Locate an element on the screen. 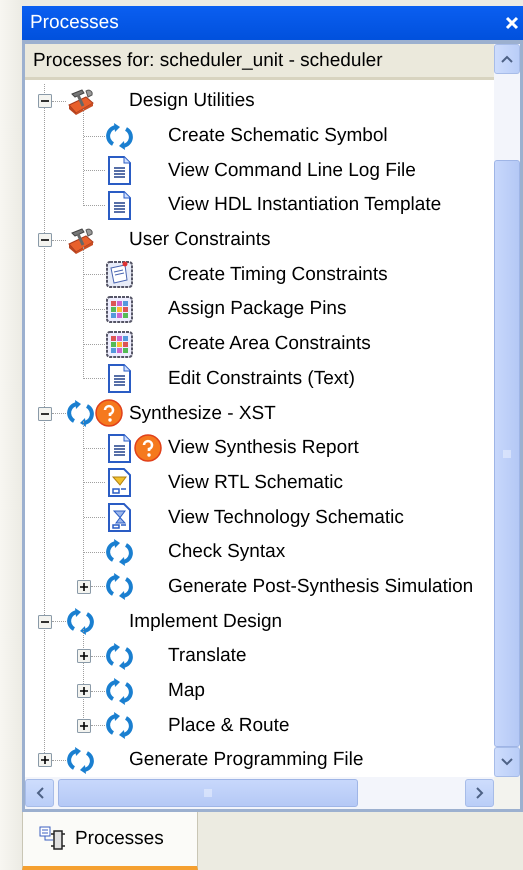 The width and height of the screenshot is (523, 870). tree-item: Assign Package Pins is located at coordinates (257, 309).